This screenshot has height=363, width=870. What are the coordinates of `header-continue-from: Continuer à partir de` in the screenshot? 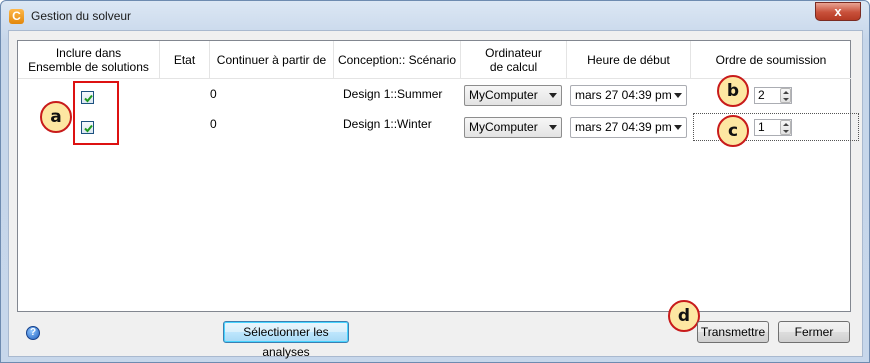 It's located at (272, 60).